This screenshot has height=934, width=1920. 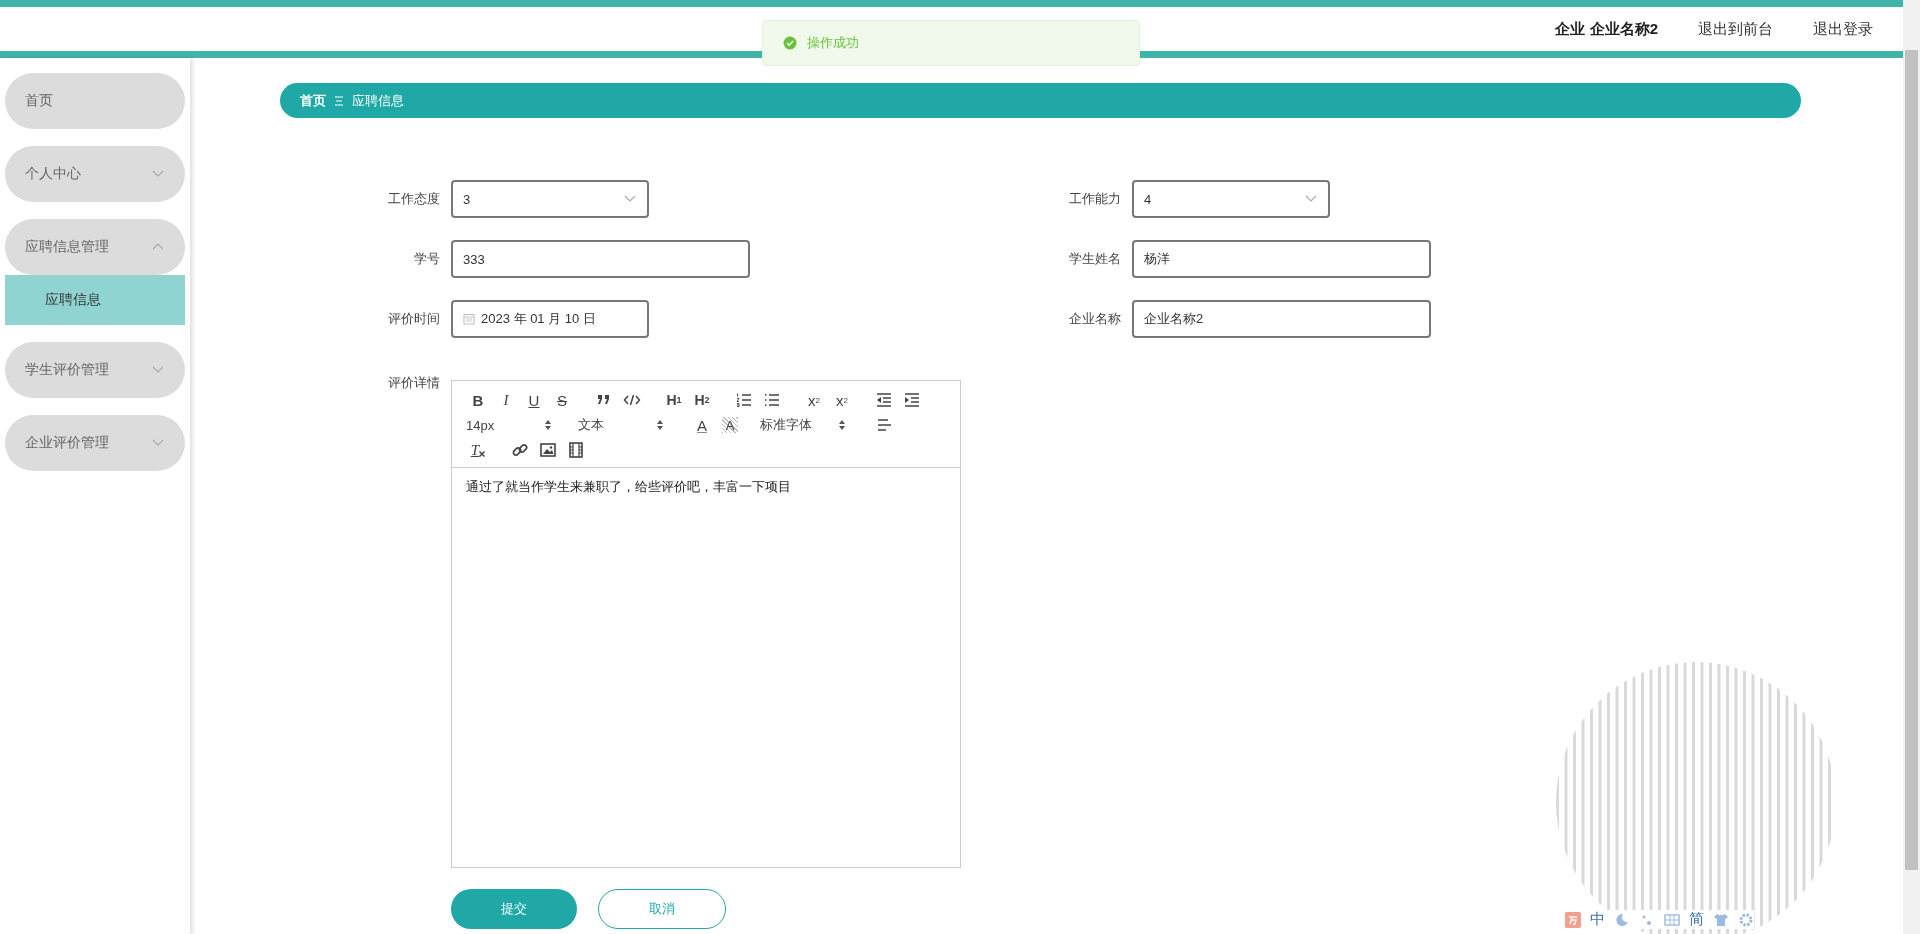 I want to click on field-label: 学生姓名, so click(x=1094, y=259).